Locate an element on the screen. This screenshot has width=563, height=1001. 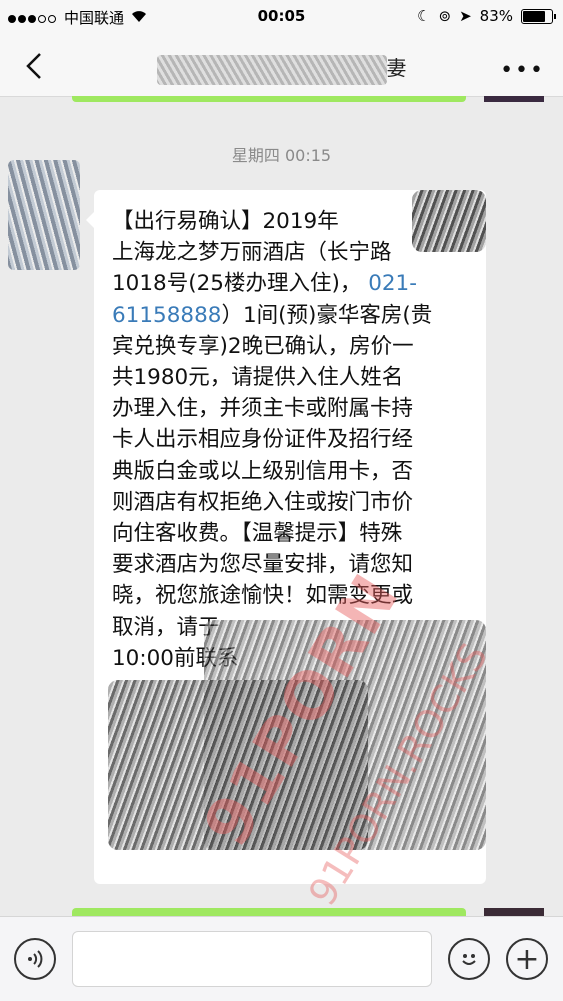
message-timestamp: 星期四 00:15 is located at coordinates (281, 155).